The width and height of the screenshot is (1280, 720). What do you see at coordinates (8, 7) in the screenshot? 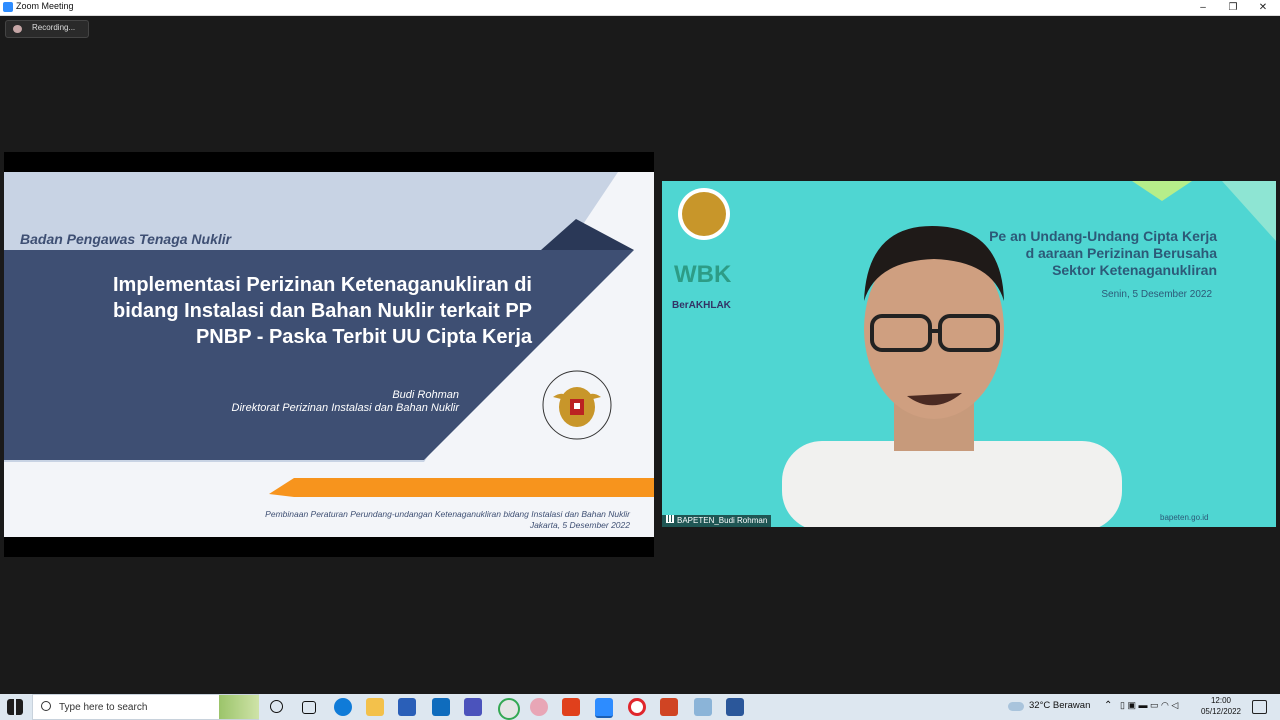
I see `zoom-app-icon` at bounding box center [8, 7].